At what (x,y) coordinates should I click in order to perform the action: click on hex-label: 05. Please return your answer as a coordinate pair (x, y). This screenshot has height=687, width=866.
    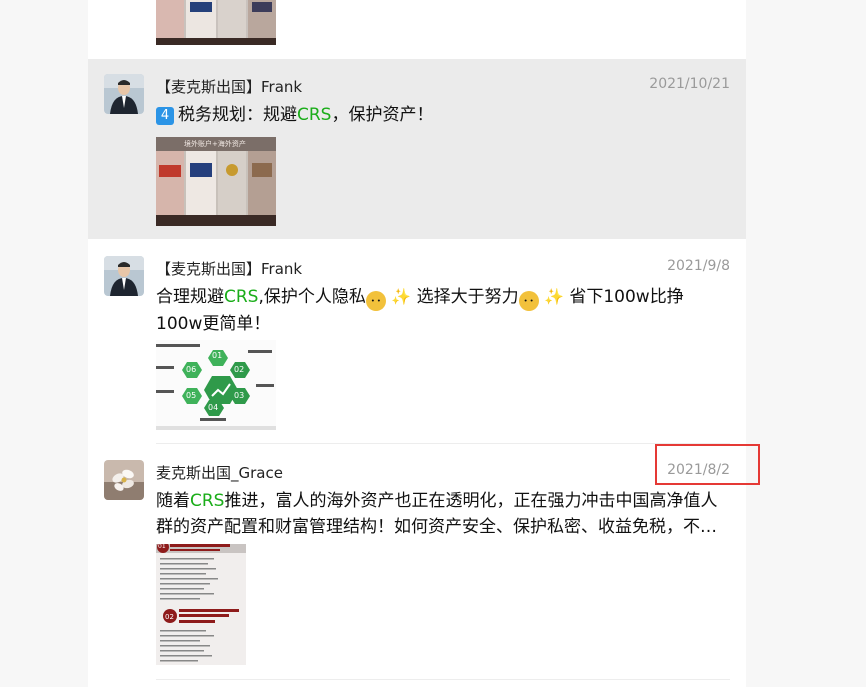
    Looking at the image, I should click on (191, 395).